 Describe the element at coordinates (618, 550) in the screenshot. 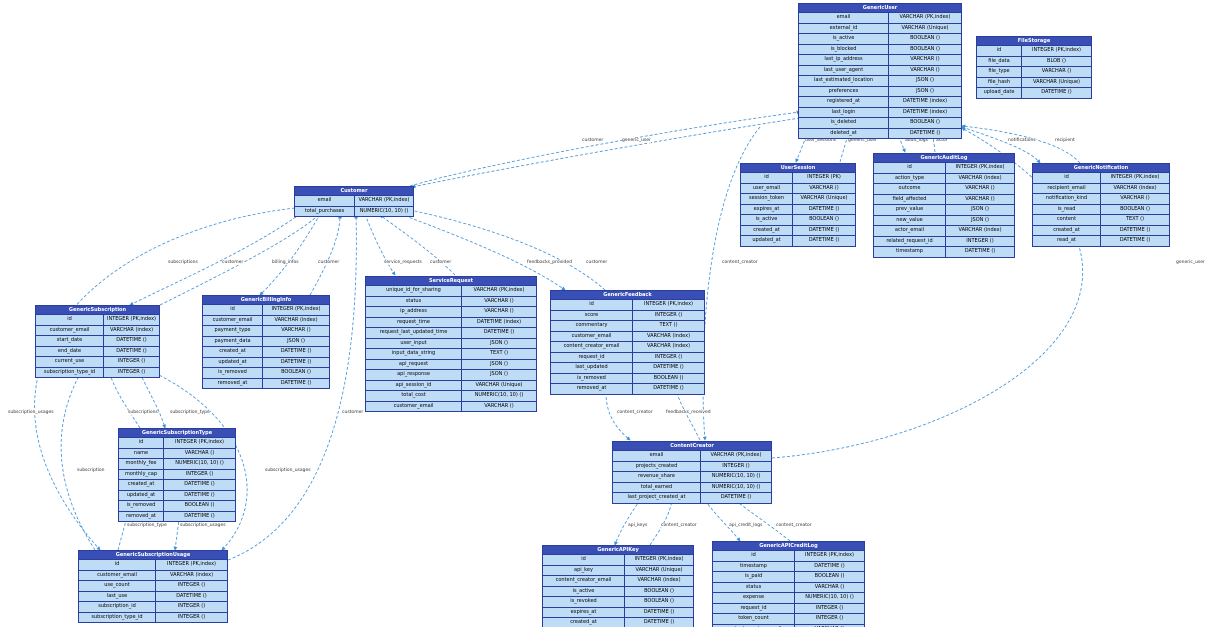

I see `entity-title: GenericAPIKey` at that location.